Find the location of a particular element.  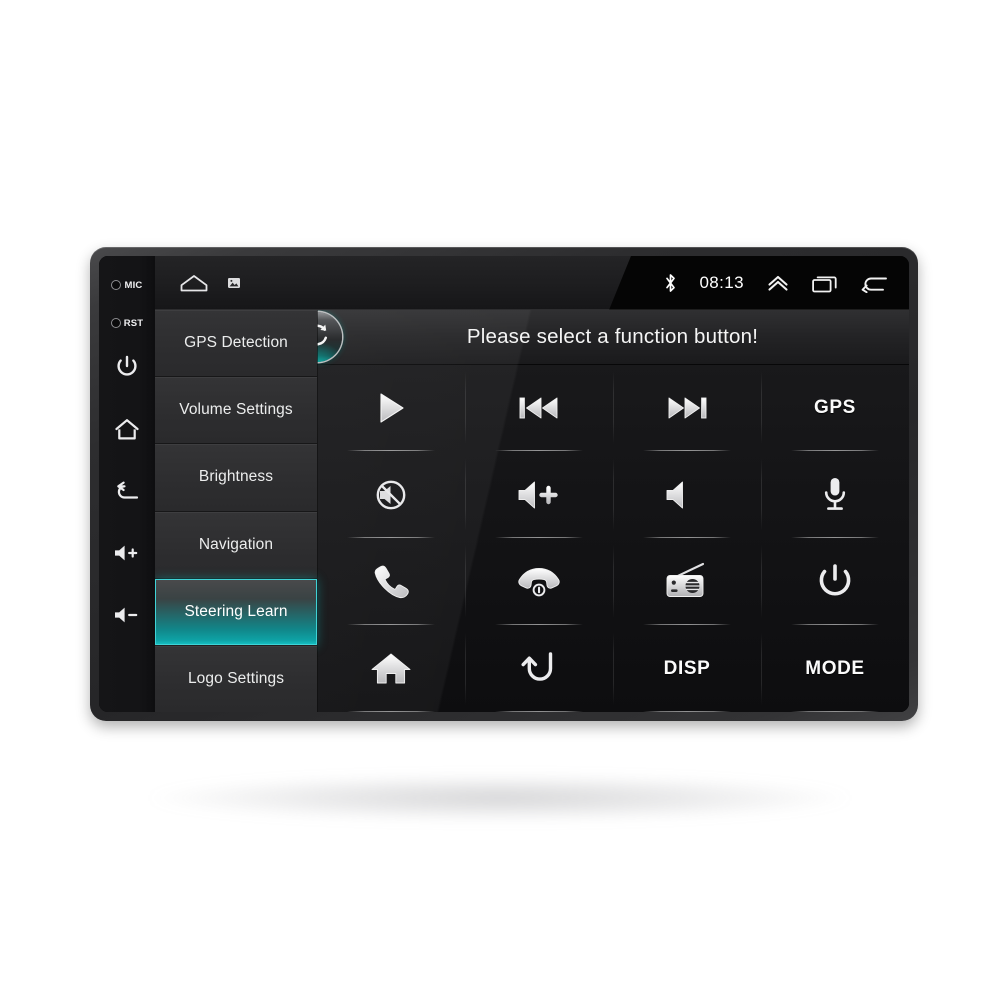

sidebar-item-brightness: Brightness is located at coordinates (236, 478).